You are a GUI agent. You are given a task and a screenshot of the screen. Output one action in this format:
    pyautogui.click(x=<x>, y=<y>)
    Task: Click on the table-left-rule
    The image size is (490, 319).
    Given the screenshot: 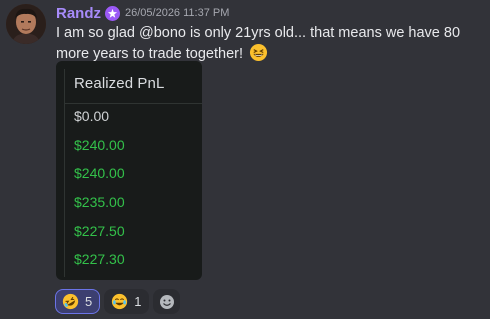 What is the action you would take?
    pyautogui.click(x=64, y=173)
    